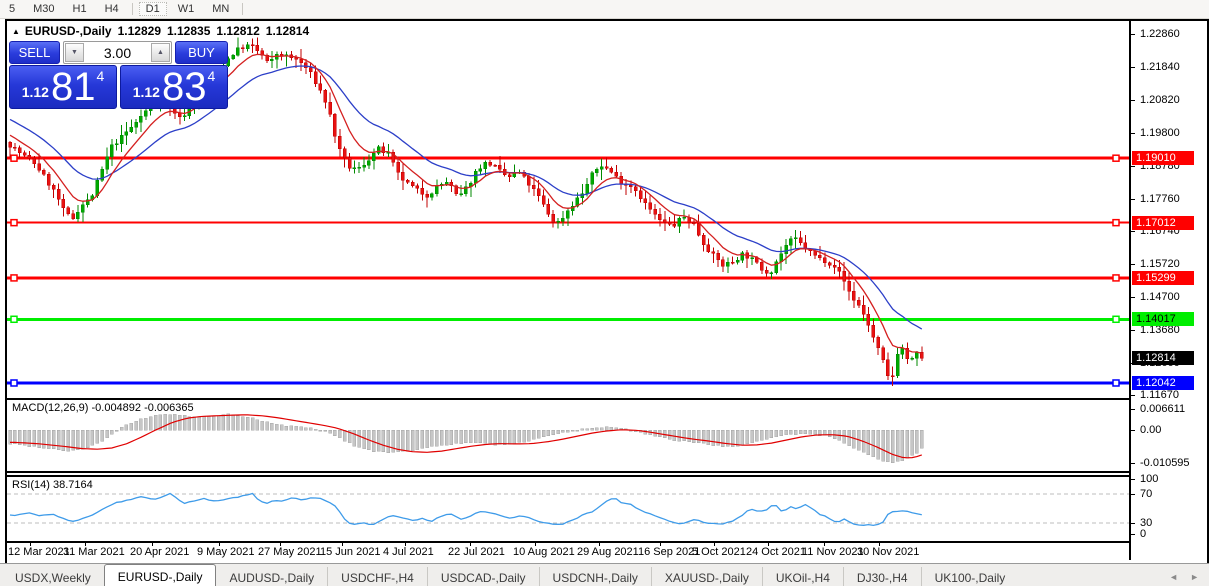 This screenshot has width=1209, height=586. What do you see at coordinates (604, 9) in the screenshot?
I see `timeframe-toolbar: 5 M30 H1 H4 D1 W1 MN` at bounding box center [604, 9].